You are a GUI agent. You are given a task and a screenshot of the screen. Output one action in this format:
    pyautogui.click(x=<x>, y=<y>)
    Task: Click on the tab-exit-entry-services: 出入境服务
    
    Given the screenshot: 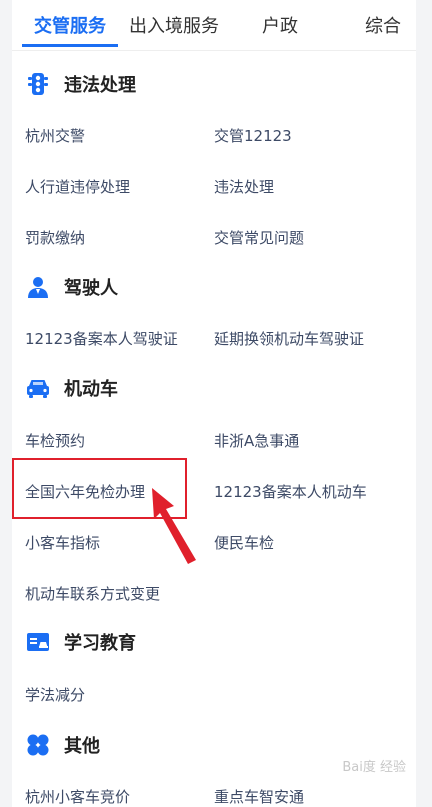 What is the action you would take?
    pyautogui.click(x=174, y=25)
    